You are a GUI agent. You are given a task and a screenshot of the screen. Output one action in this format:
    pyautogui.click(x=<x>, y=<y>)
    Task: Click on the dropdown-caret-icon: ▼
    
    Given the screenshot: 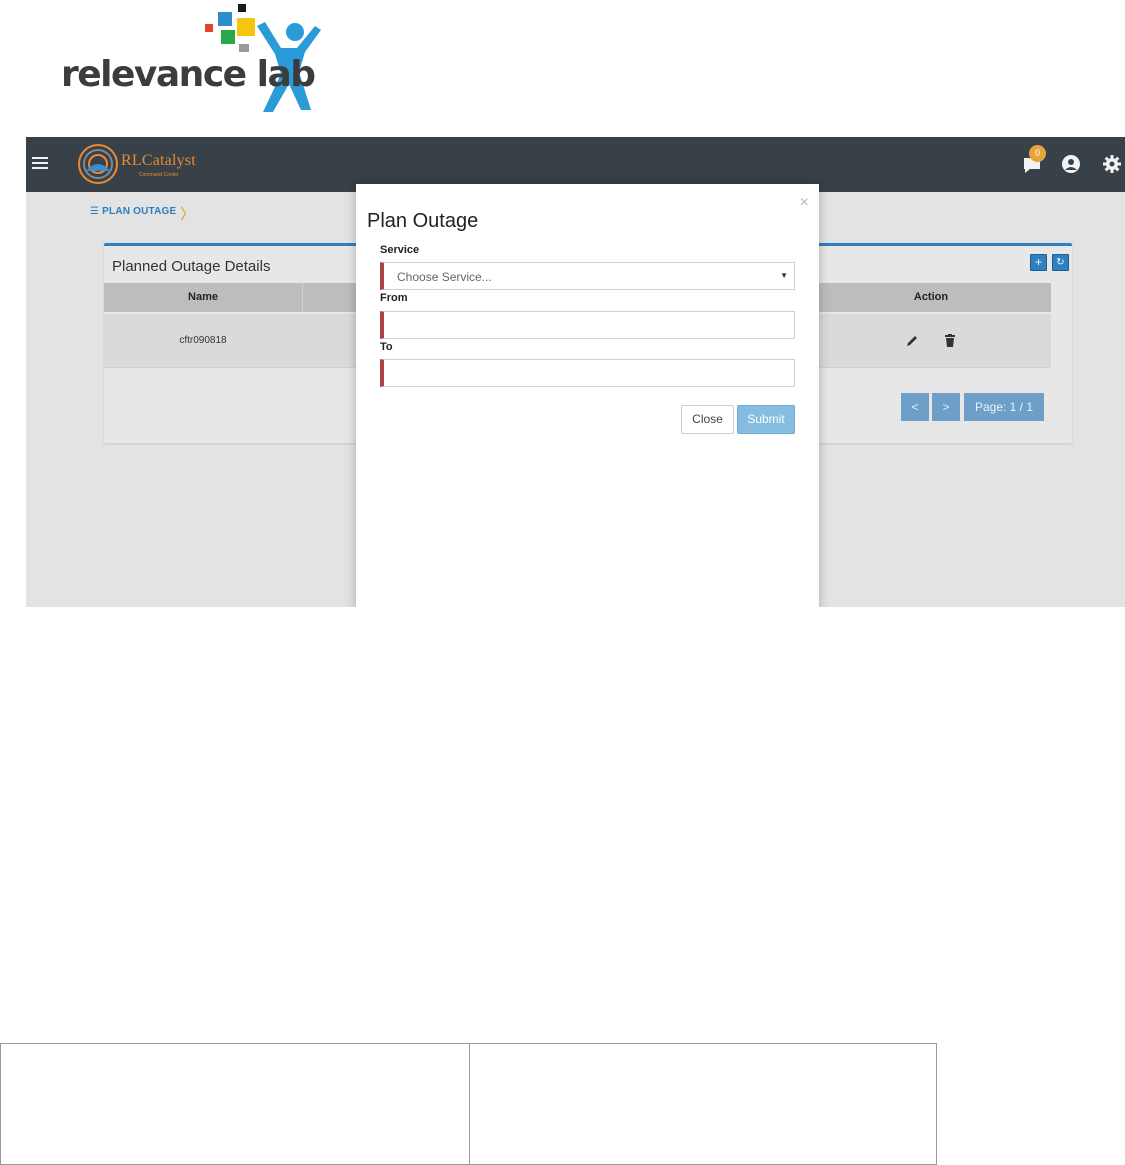 What is the action you would take?
    pyautogui.click(x=784, y=275)
    